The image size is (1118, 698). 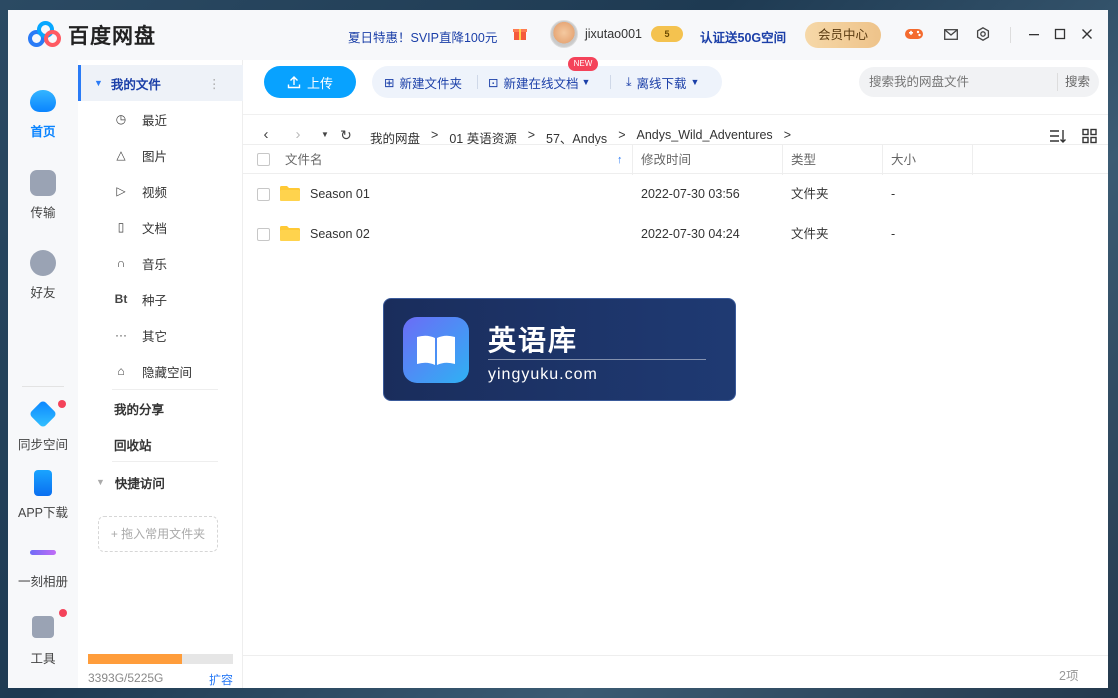 I want to click on sidebar-item-label: 视频, so click(x=155, y=192).